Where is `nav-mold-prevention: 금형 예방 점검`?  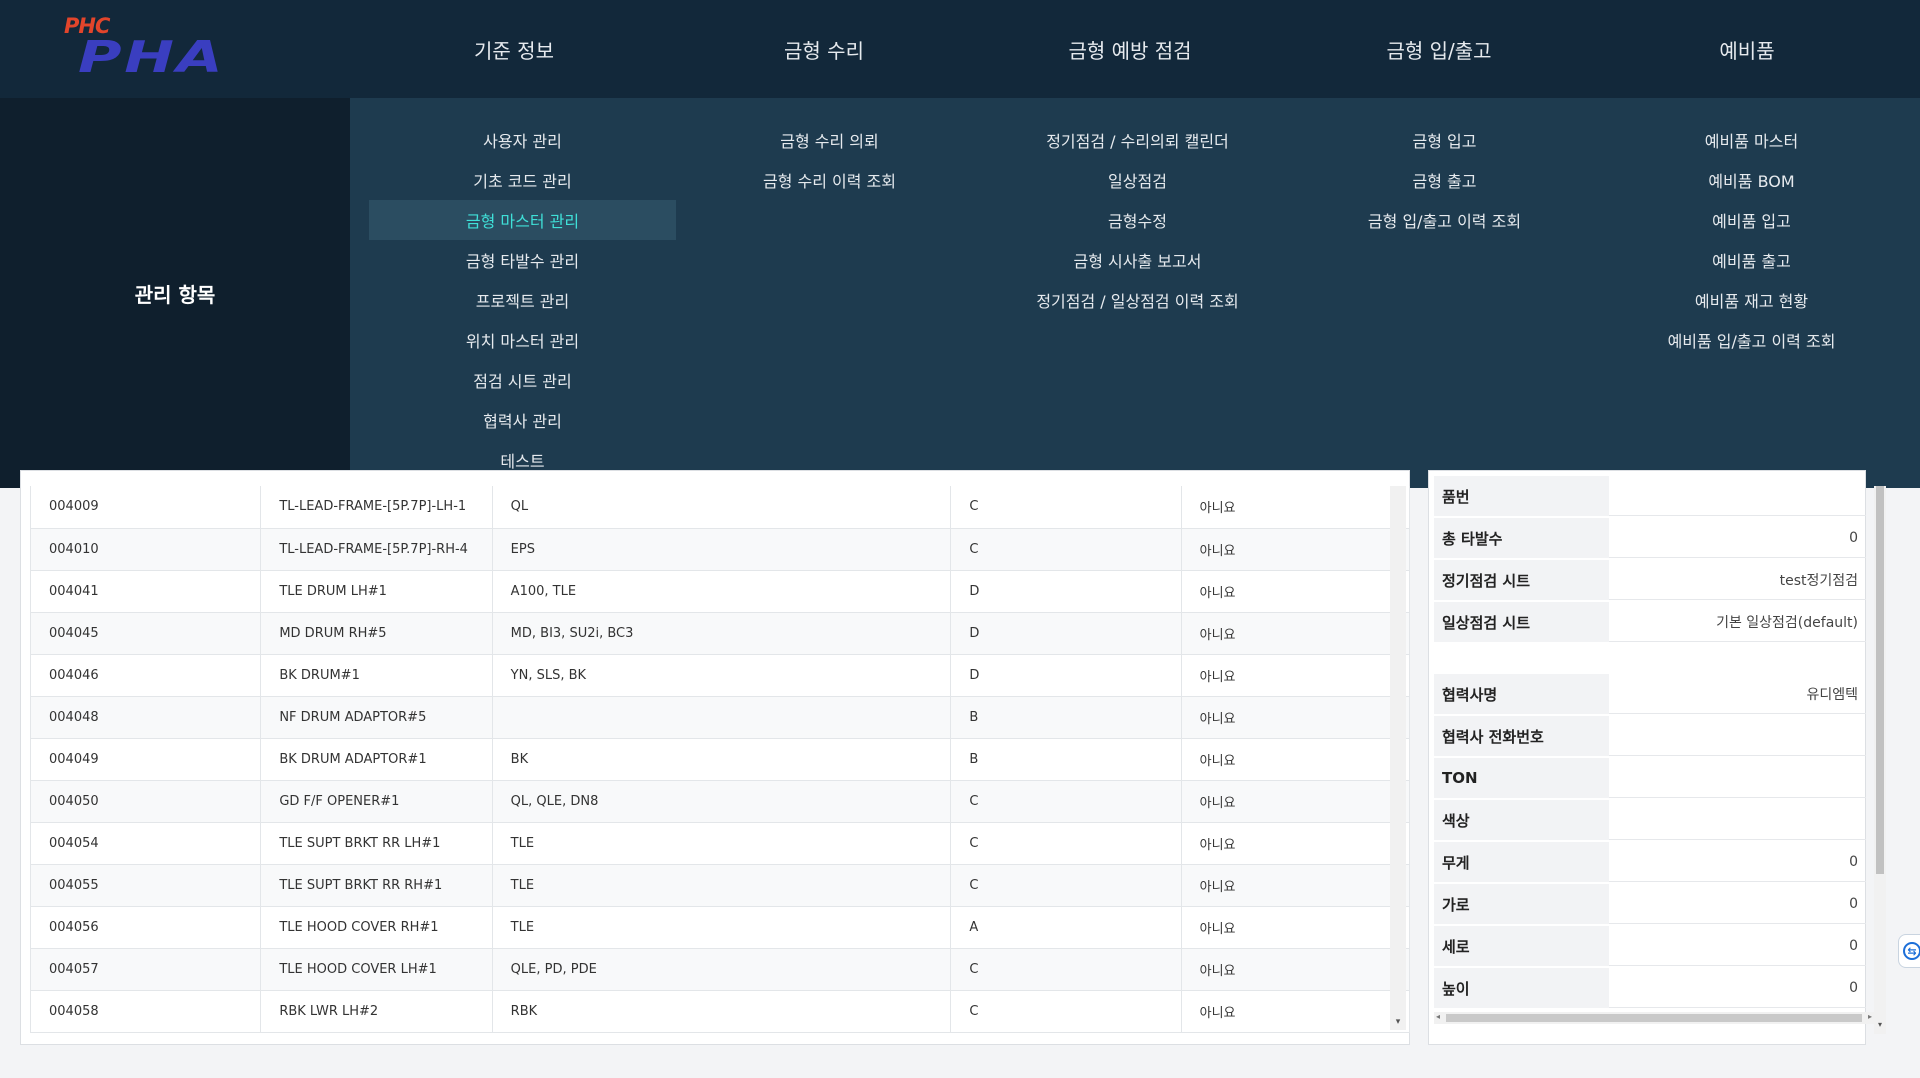
nav-mold-prevention: 금형 예방 점검 is located at coordinates (1130, 49).